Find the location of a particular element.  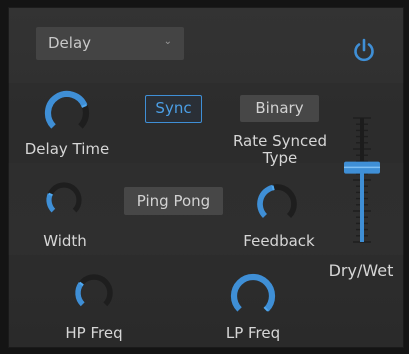

width-knob is located at coordinates (64, 200).